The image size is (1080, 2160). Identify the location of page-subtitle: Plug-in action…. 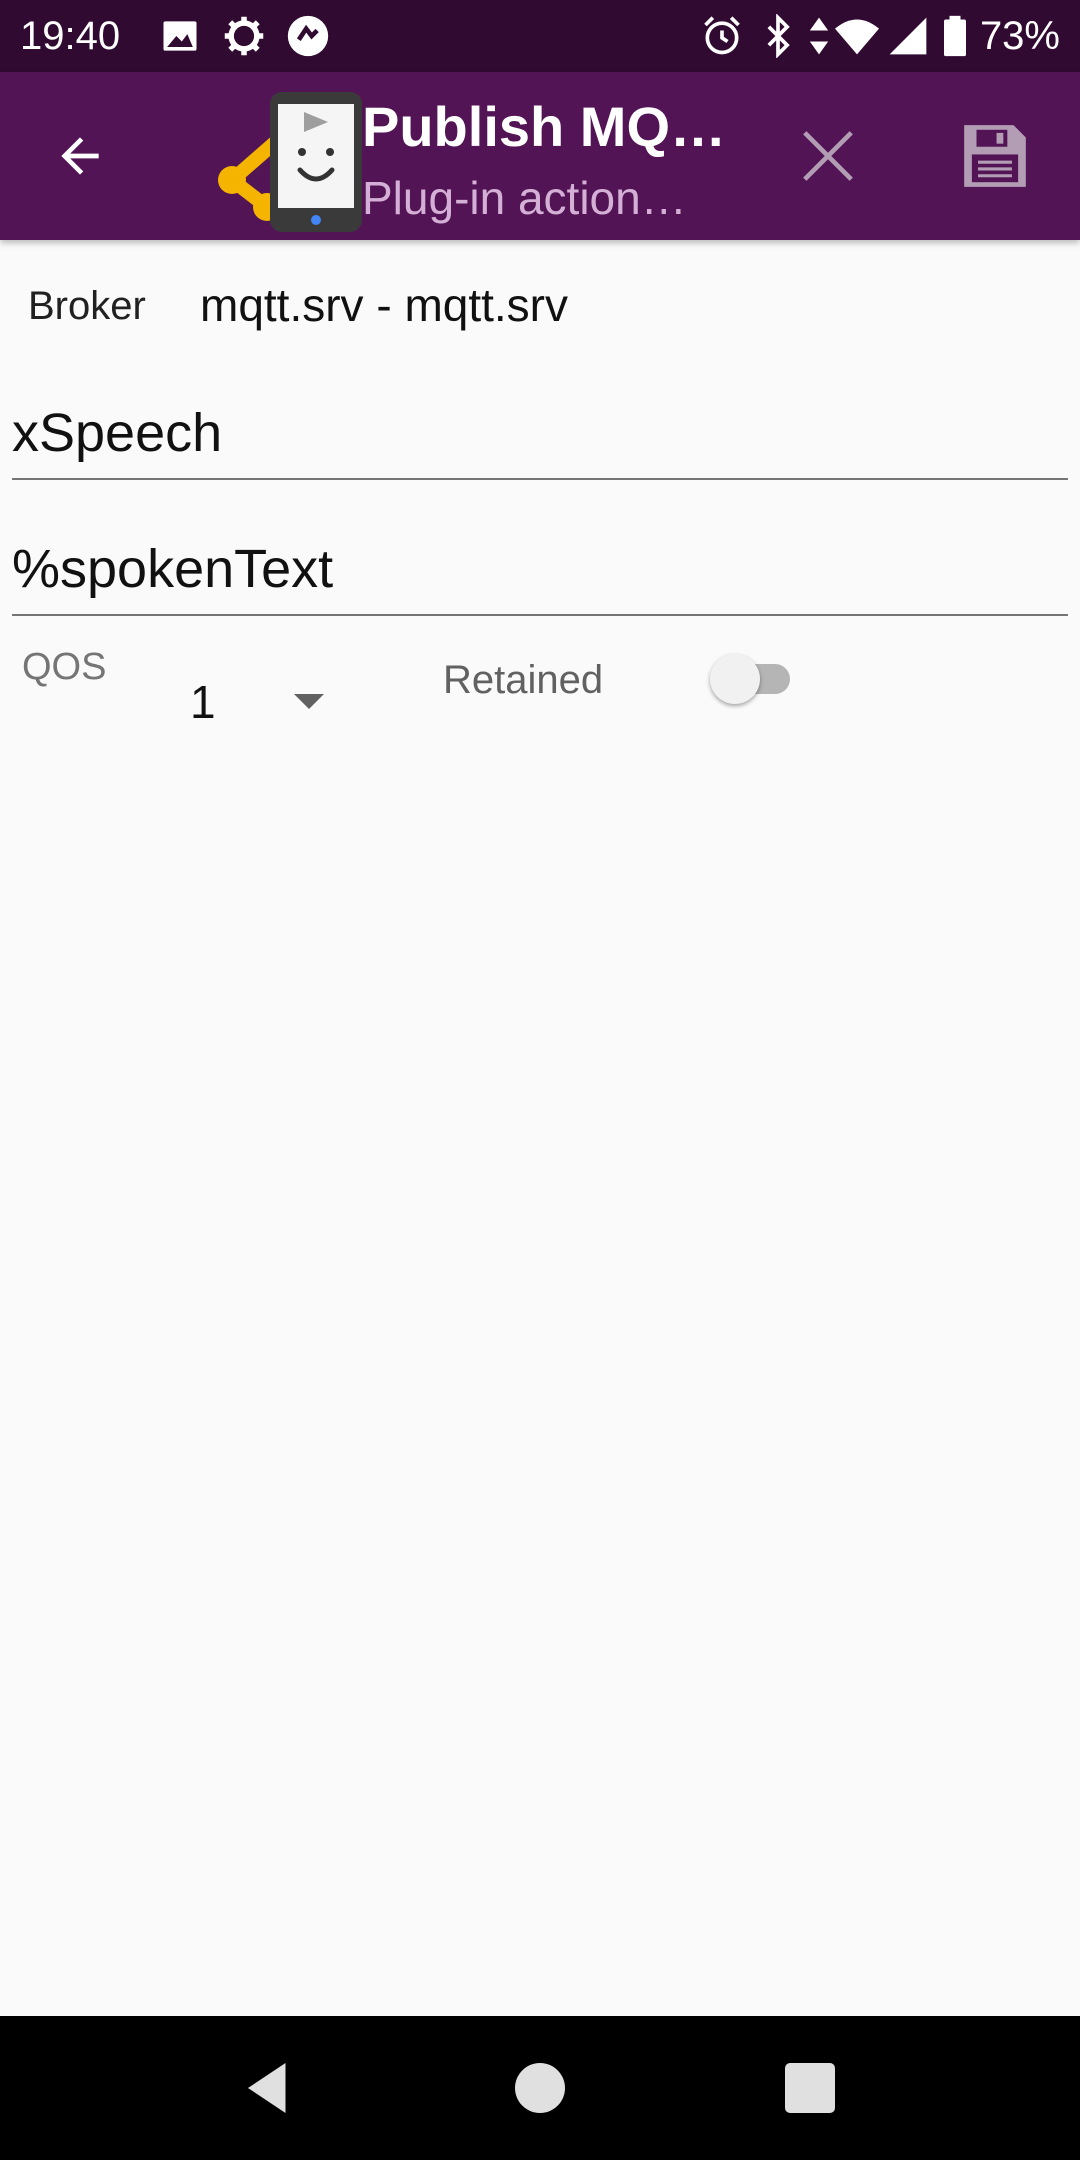
(524, 198).